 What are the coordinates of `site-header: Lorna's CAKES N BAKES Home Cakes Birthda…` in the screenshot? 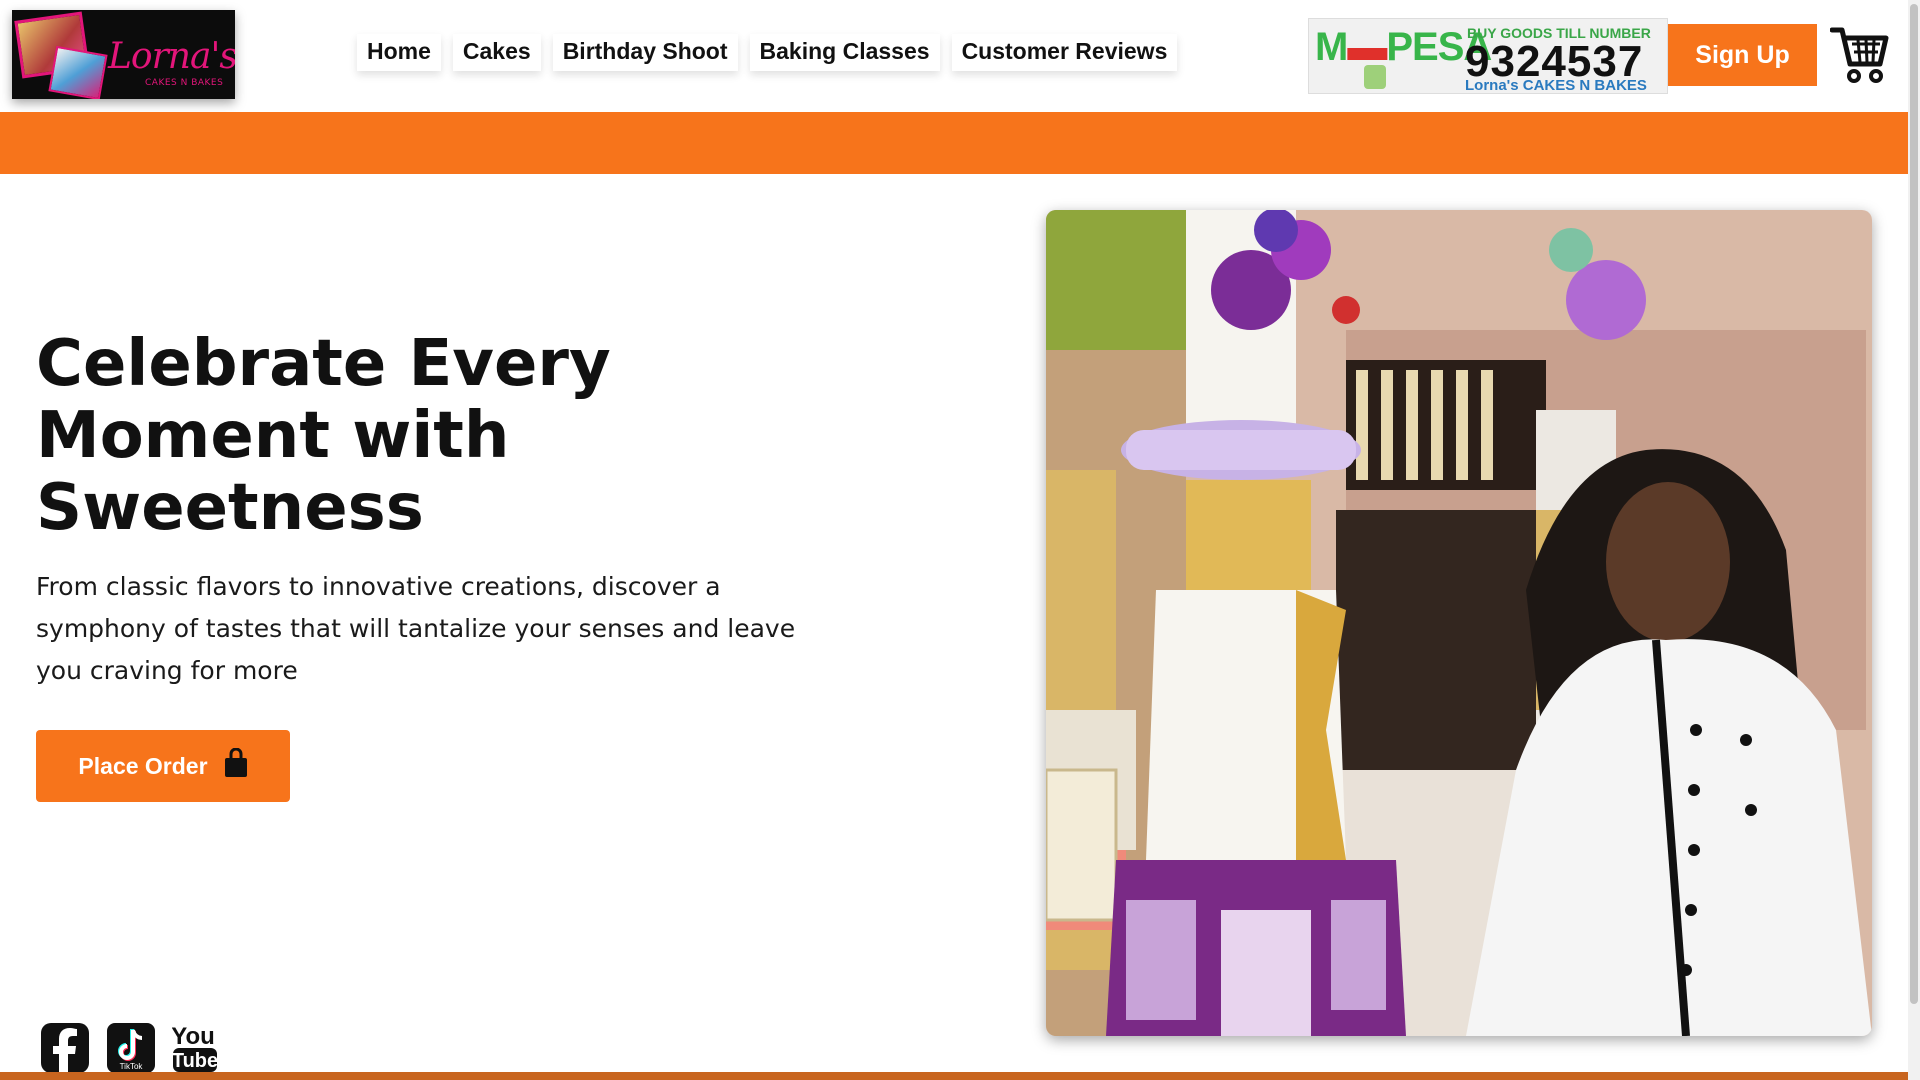 It's located at (954, 56).